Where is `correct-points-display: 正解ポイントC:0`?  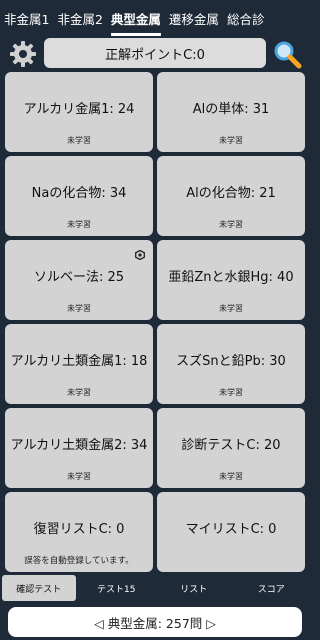 correct-points-display: 正解ポイントC:0 is located at coordinates (155, 53).